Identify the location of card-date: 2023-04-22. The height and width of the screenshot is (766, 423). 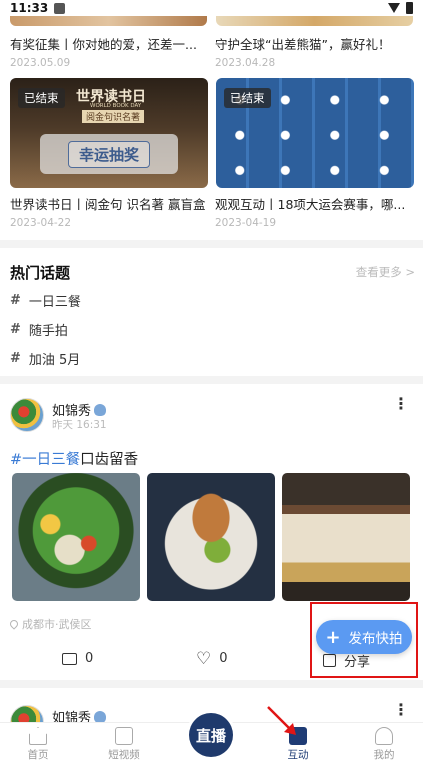
(41, 223).